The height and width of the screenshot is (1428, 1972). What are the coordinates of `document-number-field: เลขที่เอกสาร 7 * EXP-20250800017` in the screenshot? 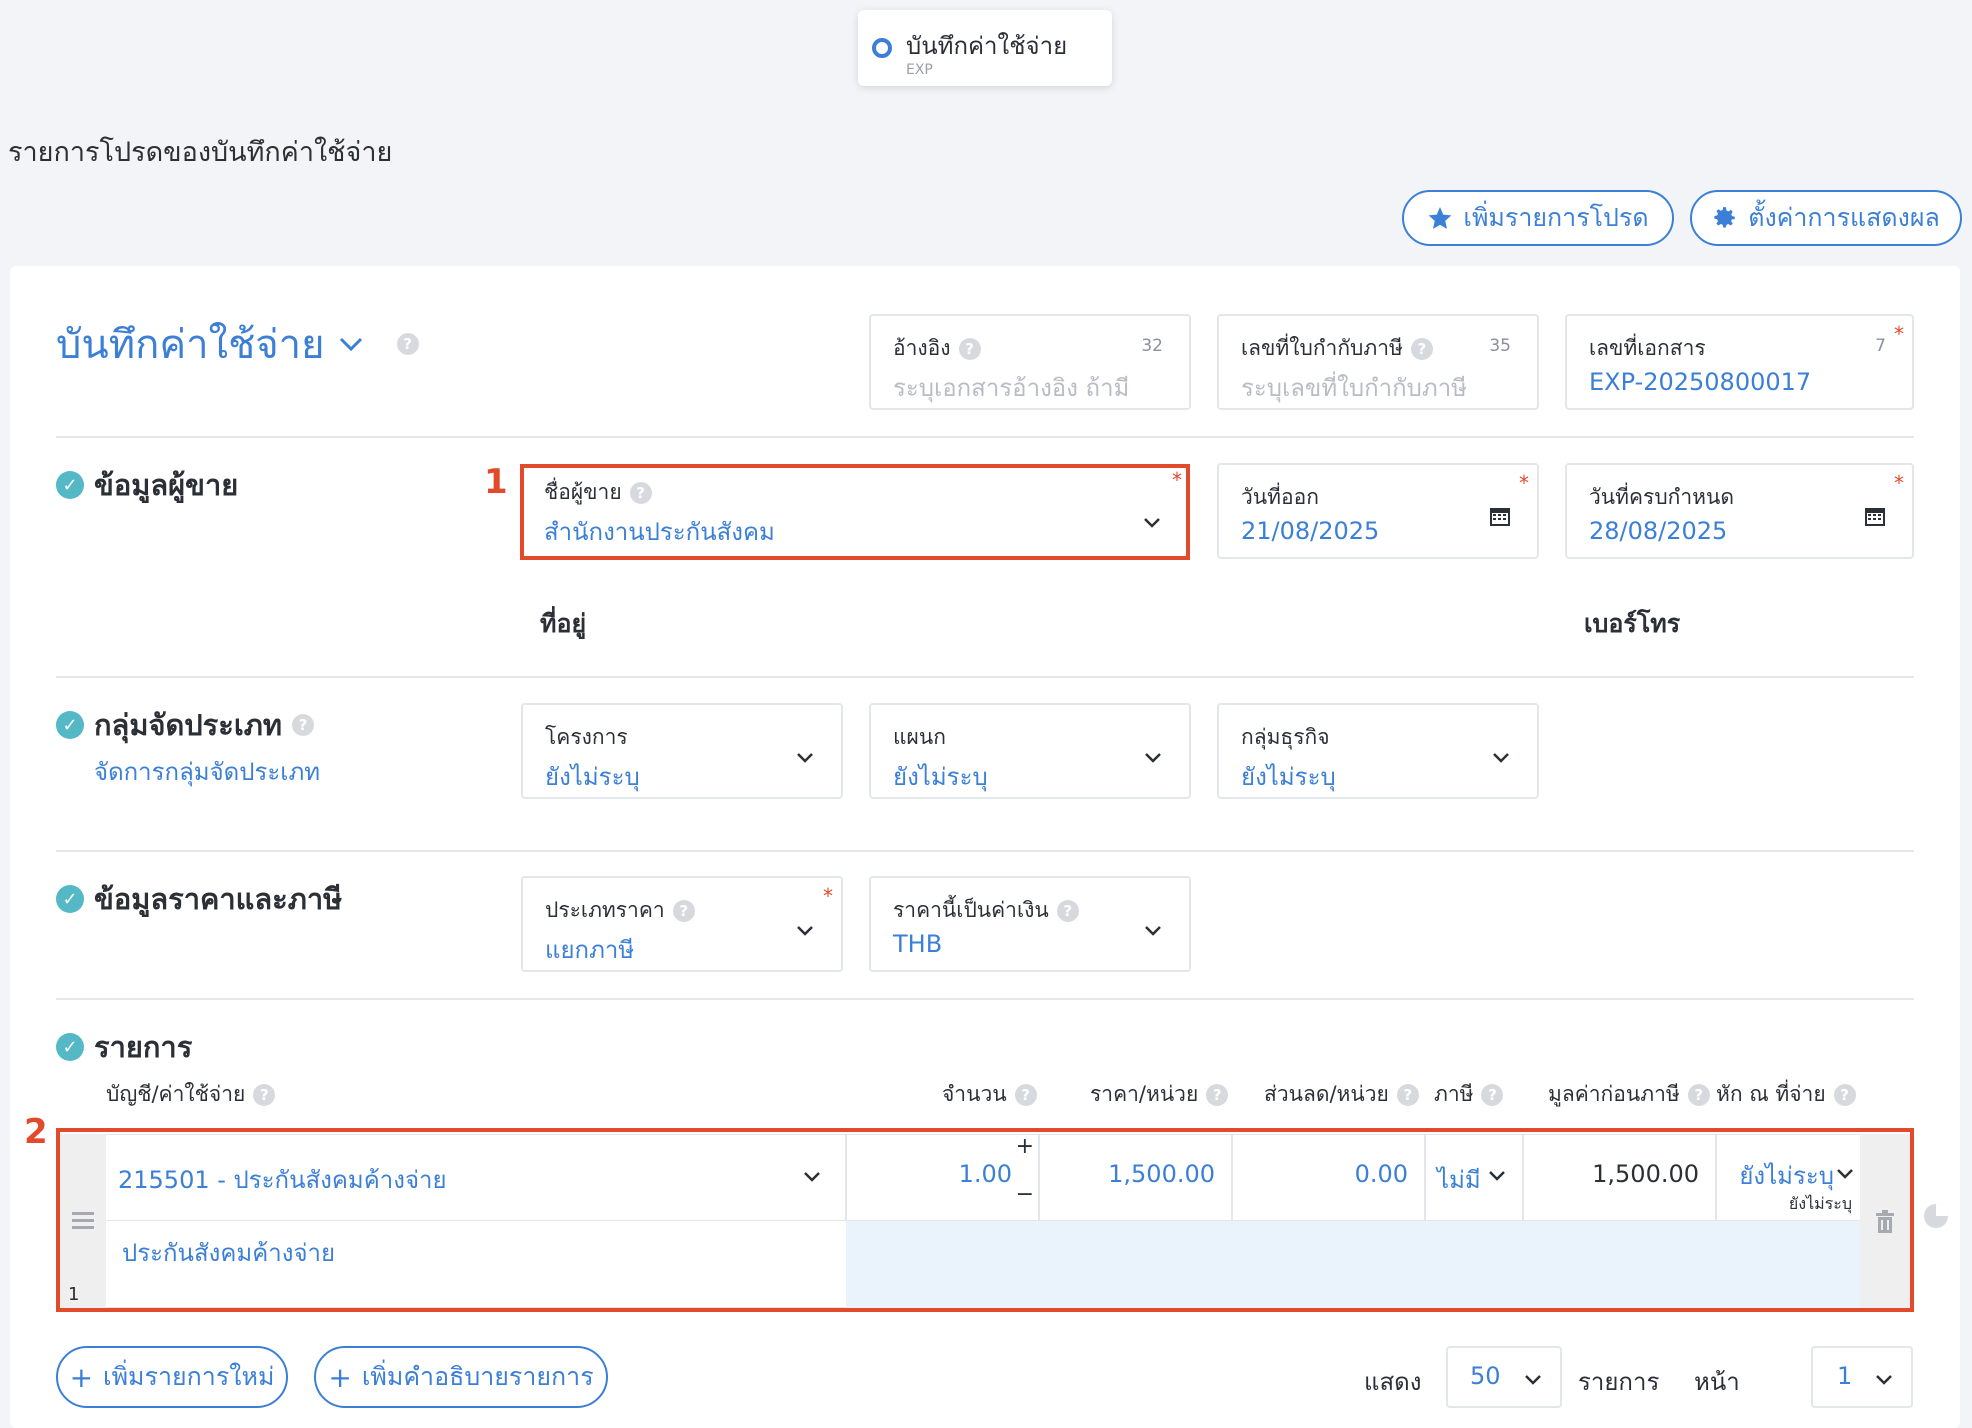 It's located at (1739, 362).